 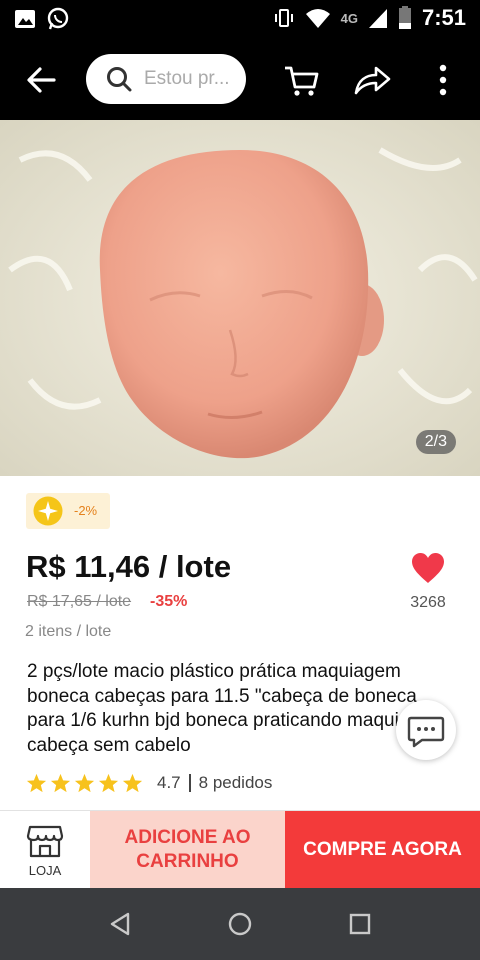 I want to click on system-nav-bar, so click(x=240, y=924).